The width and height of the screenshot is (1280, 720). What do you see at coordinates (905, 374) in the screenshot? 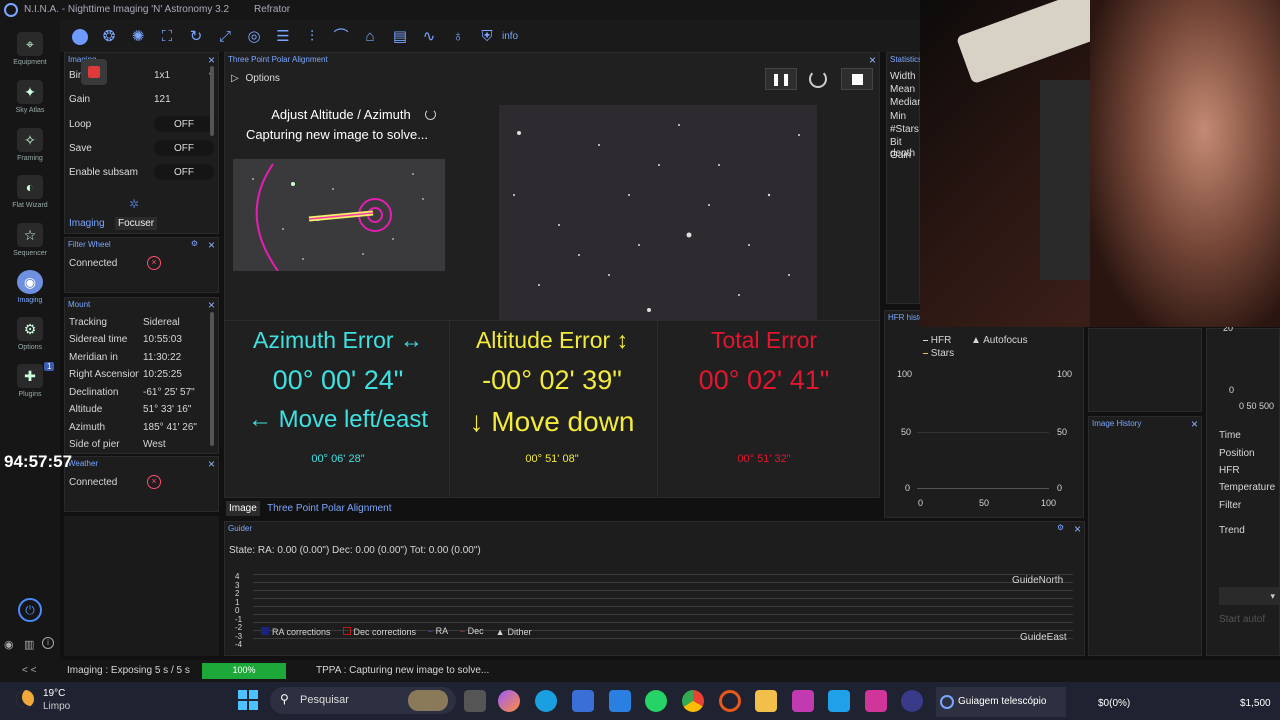
I see `hfr-ytick: 100` at bounding box center [905, 374].